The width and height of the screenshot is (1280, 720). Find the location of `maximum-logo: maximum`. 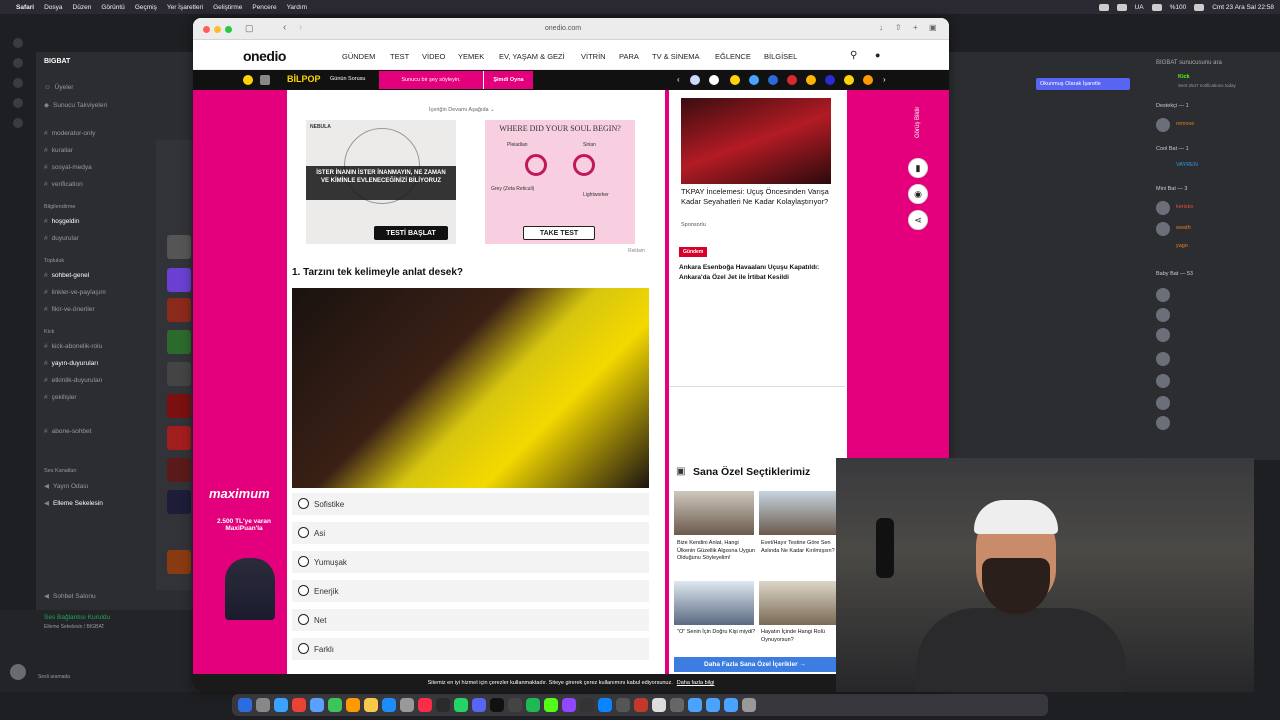

maximum-logo: maximum is located at coordinates (244, 493).